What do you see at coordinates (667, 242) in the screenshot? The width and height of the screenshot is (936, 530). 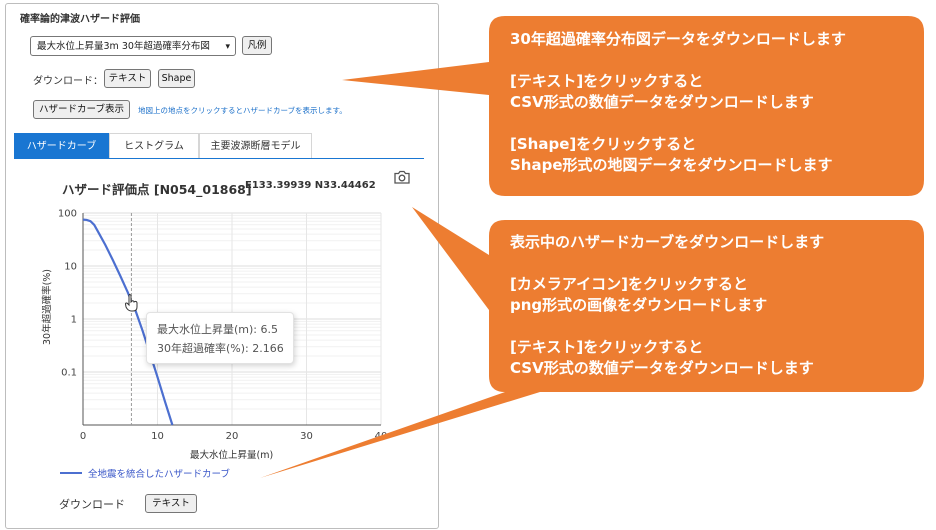 I see `callout-2-line-1: 表示中のハザードカーブをダウンロードします` at bounding box center [667, 242].